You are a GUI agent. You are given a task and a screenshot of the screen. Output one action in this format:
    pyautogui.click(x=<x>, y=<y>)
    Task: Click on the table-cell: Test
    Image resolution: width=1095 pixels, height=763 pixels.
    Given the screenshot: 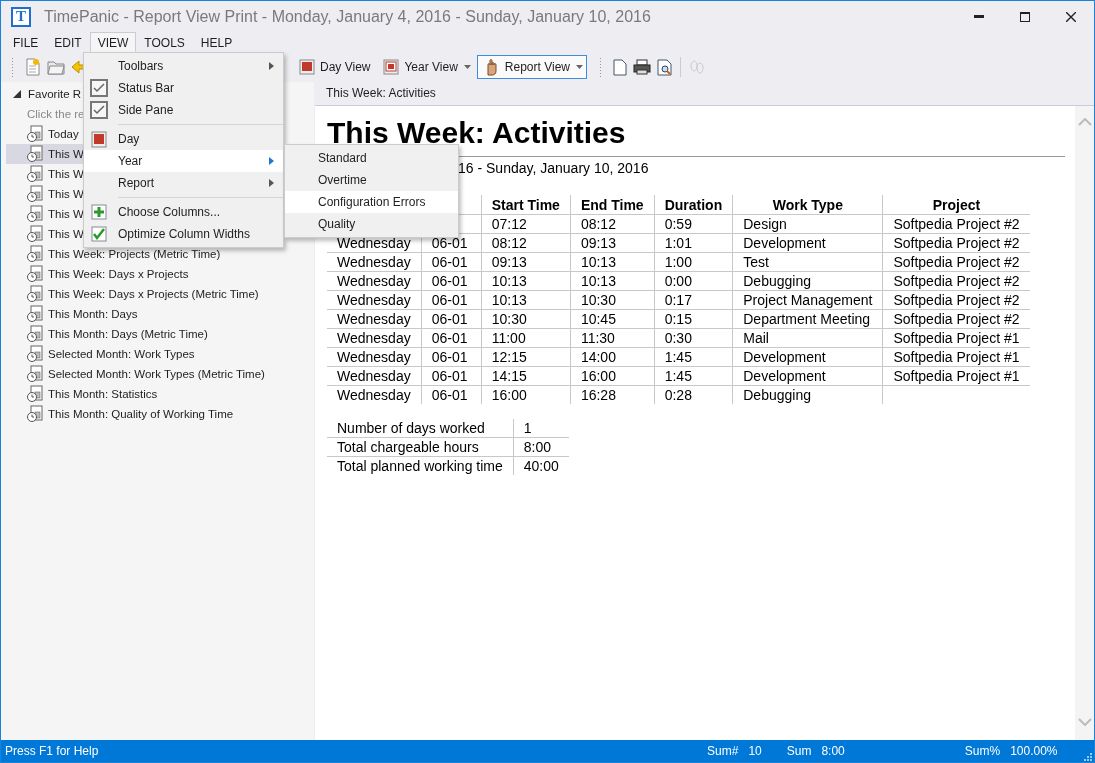 What is the action you would take?
    pyautogui.click(x=756, y=262)
    